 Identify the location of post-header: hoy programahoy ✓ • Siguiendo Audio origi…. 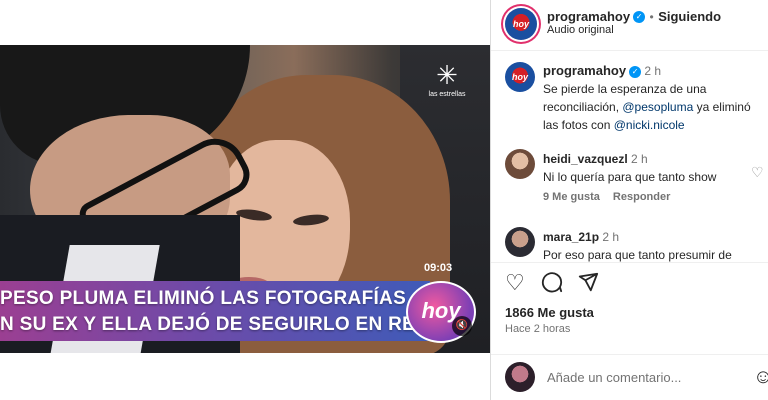
(629, 25).